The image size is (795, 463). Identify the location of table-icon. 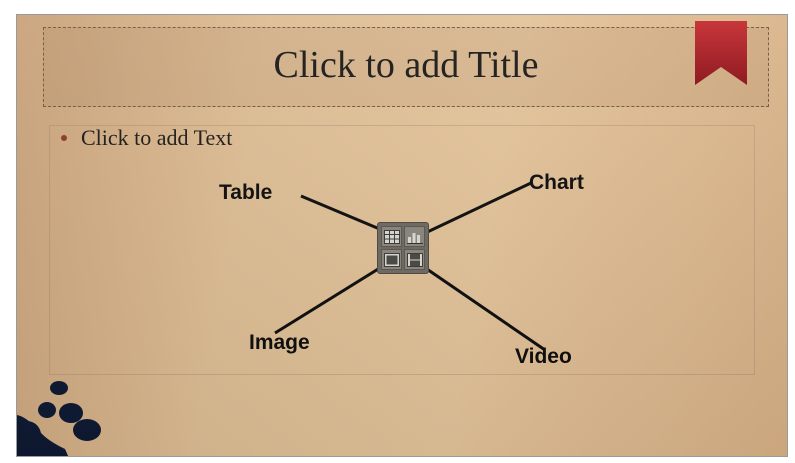
(391, 236).